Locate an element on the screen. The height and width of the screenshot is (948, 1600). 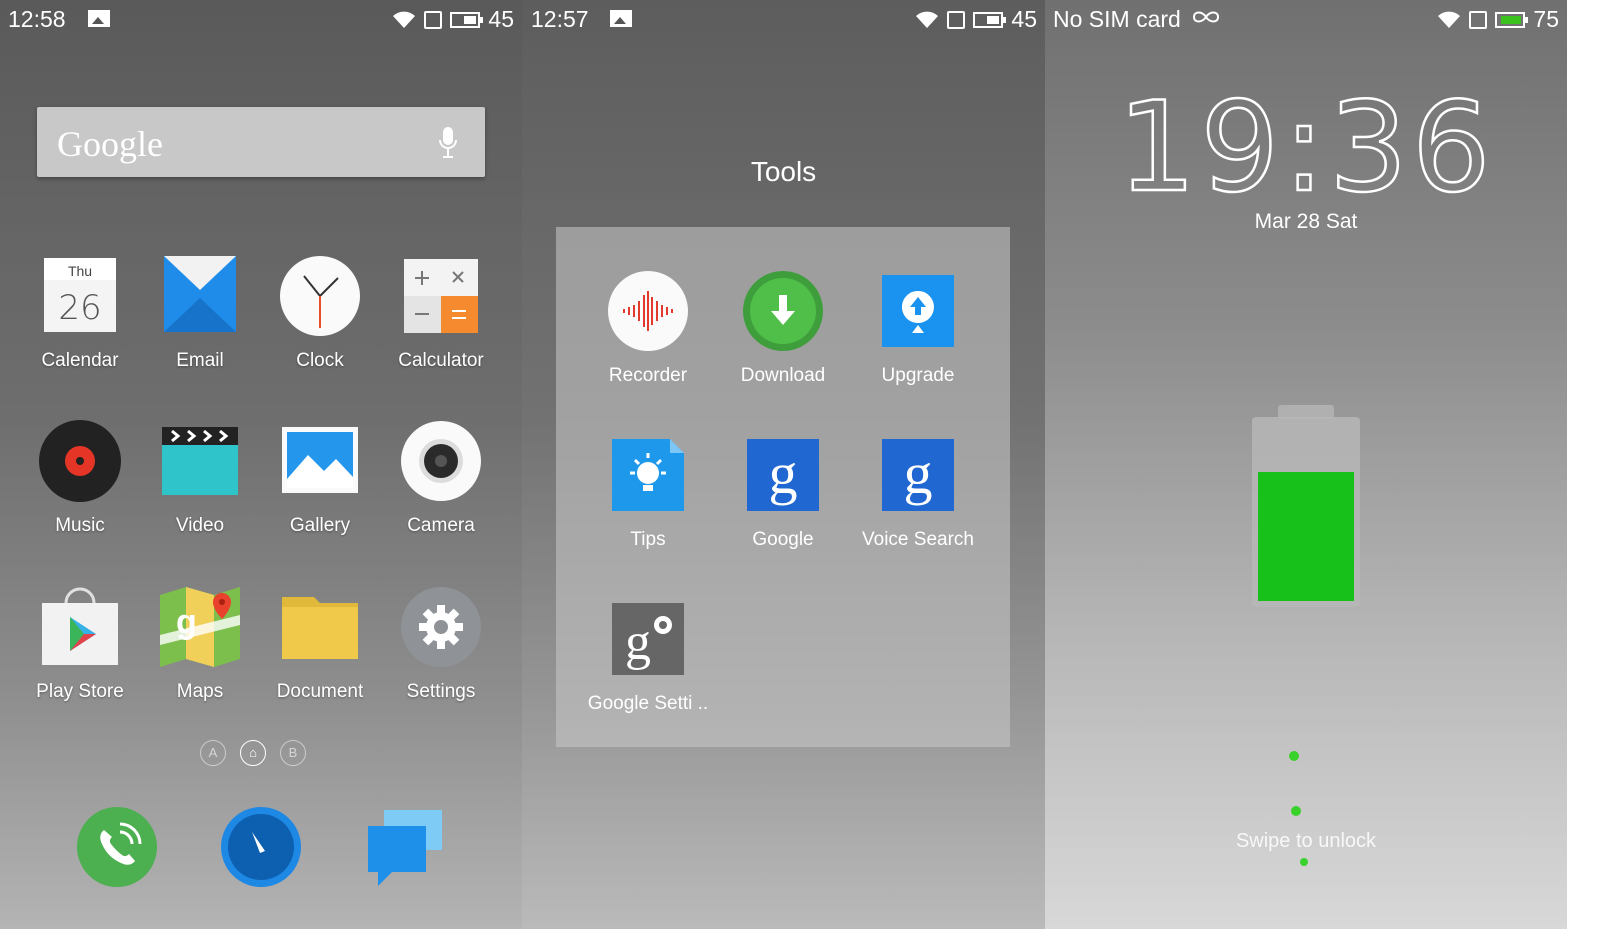
app-tips: Tips is located at coordinates (648, 493).